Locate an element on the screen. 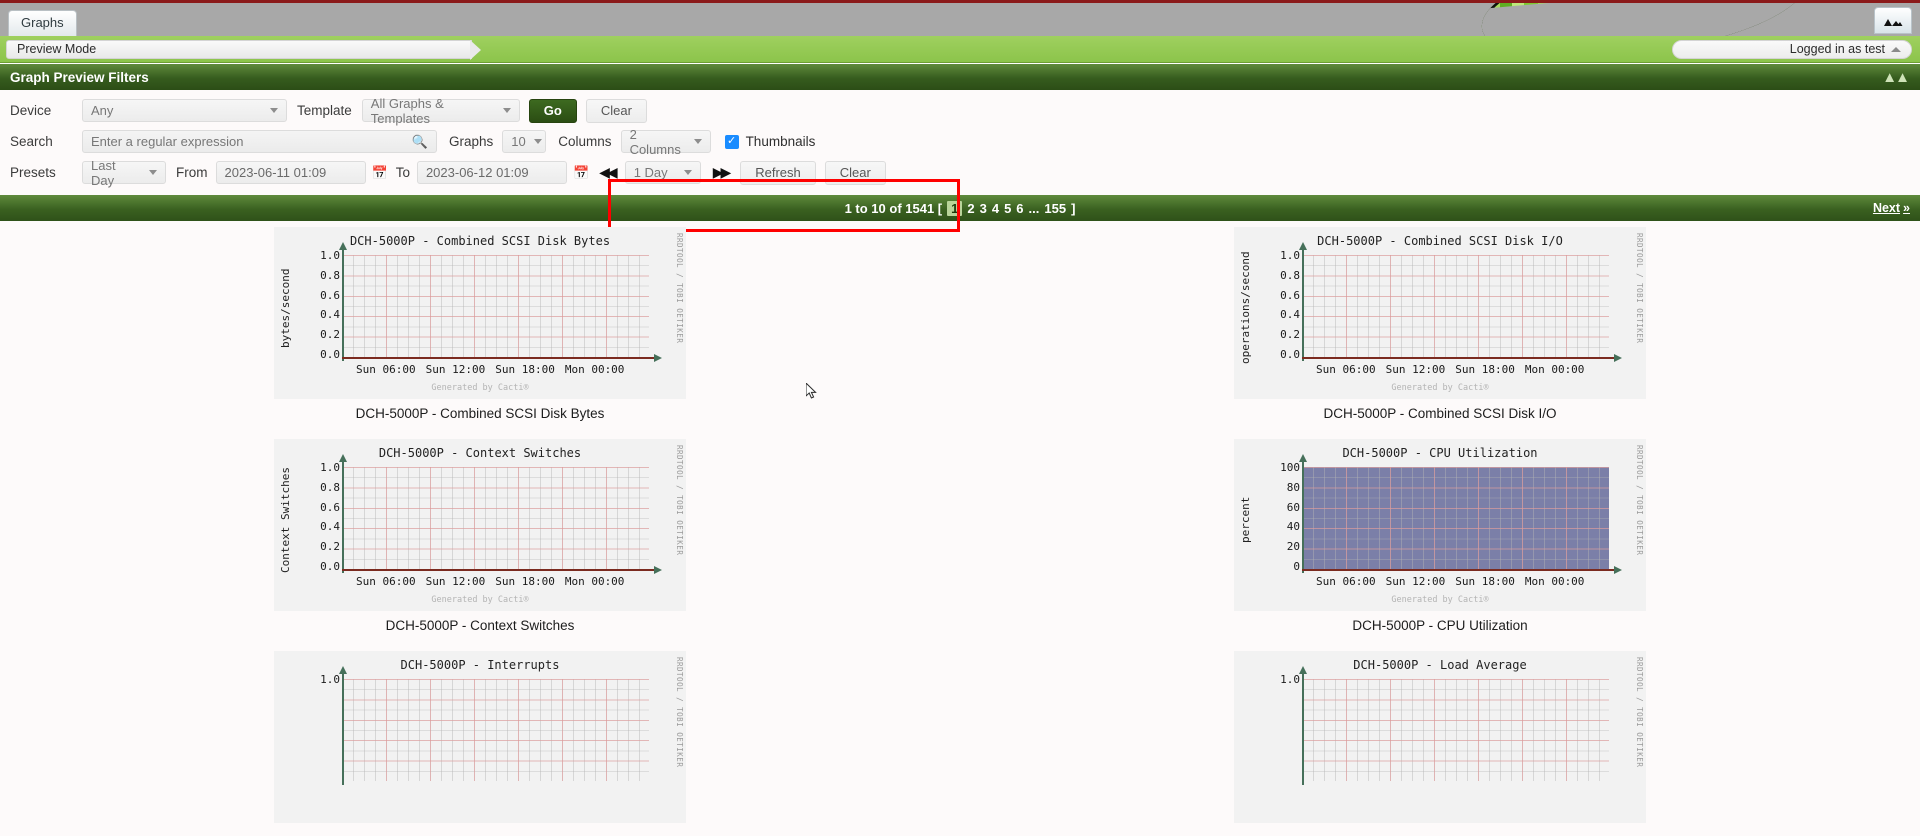 This screenshot has height=836, width=1920. page-link-3: 3 is located at coordinates (983, 208).